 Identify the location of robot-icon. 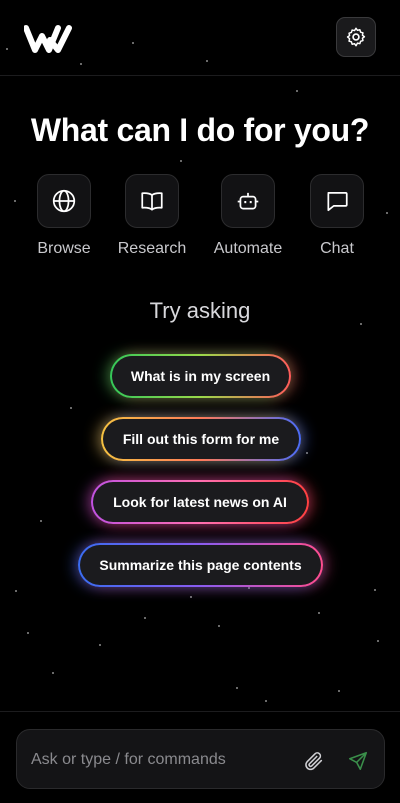
(248, 201).